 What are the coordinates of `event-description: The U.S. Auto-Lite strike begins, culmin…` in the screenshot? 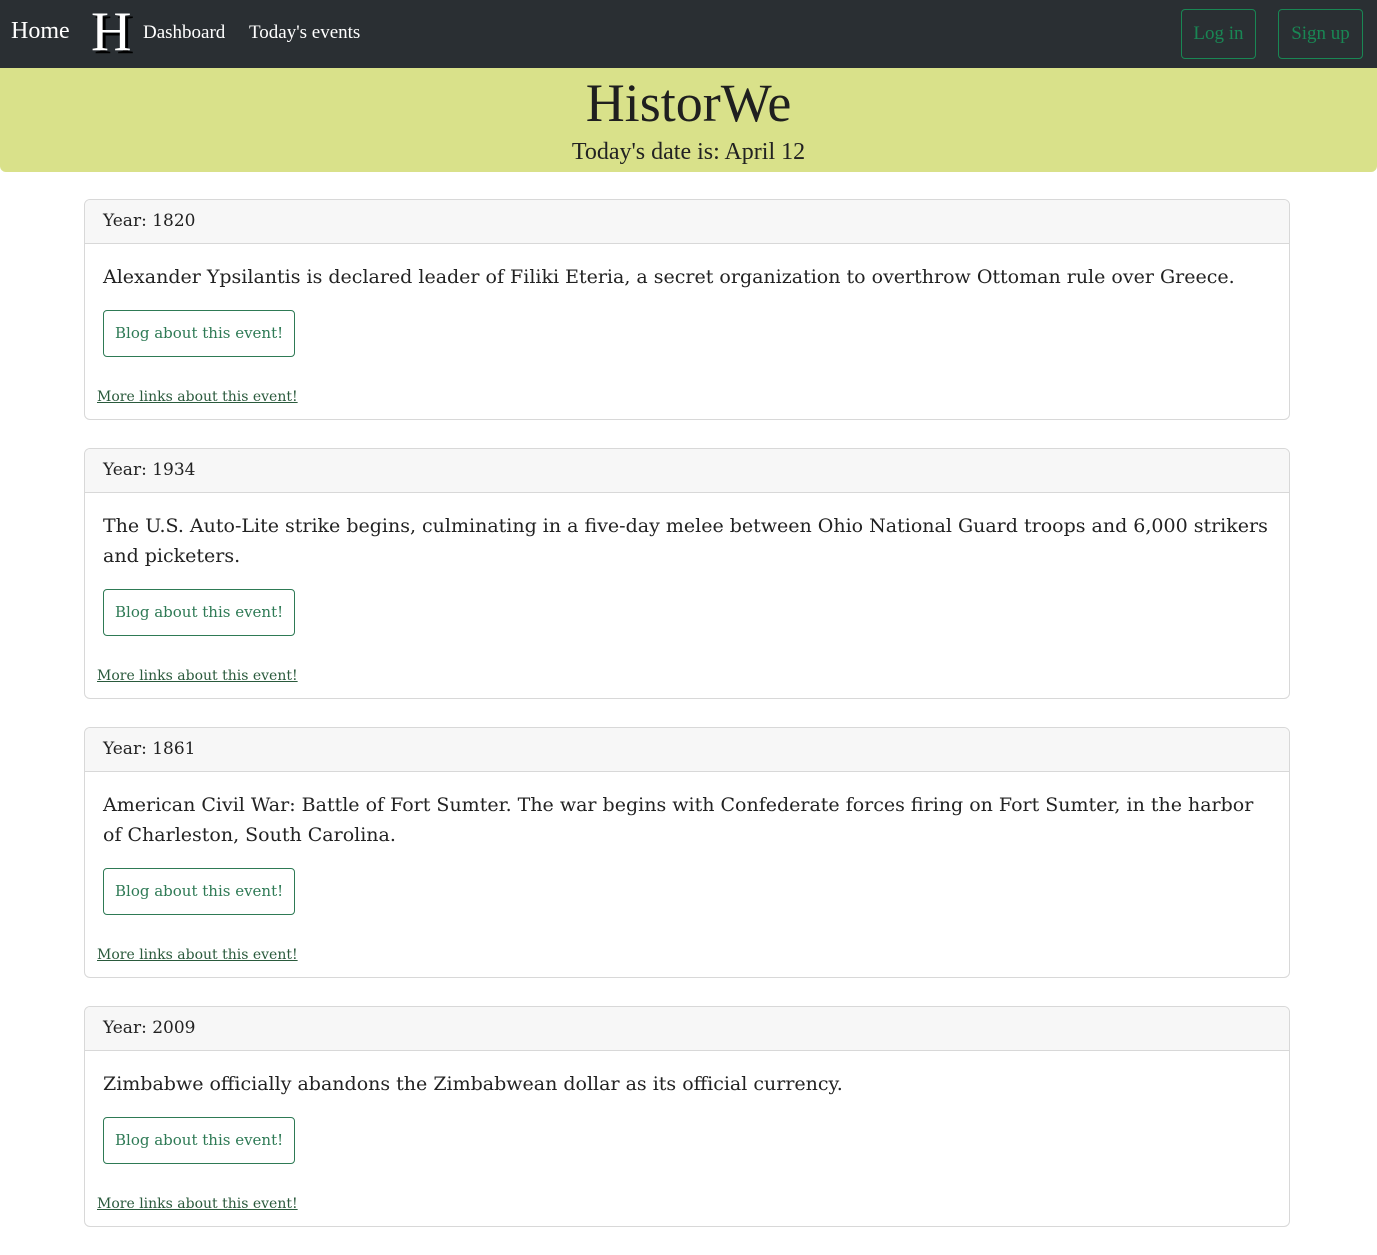 It's located at (685, 541).